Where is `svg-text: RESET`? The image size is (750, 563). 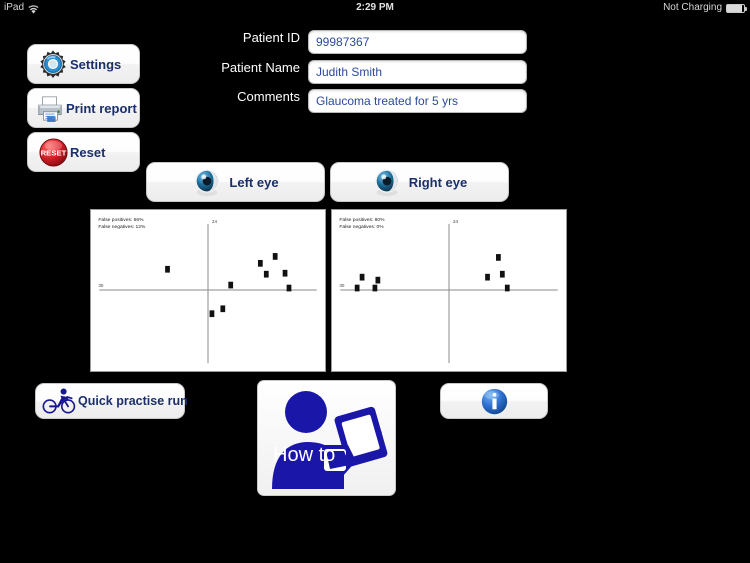
svg-text: RESET is located at coordinates (53, 152).